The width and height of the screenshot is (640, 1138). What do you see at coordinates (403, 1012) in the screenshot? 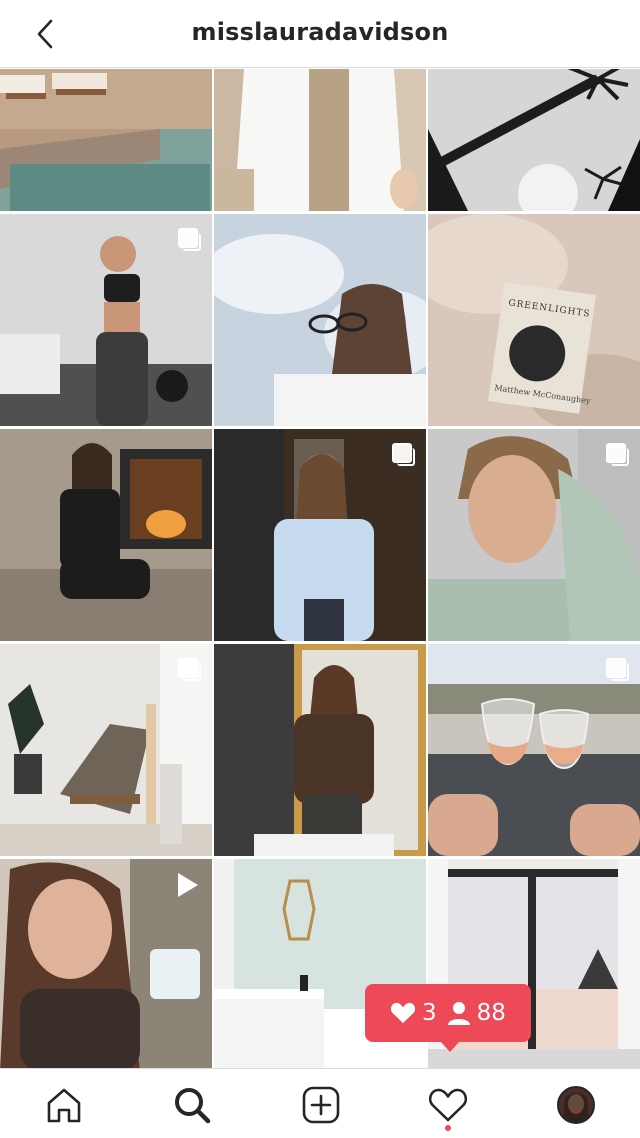
I see `heart-filled-icon` at bounding box center [403, 1012].